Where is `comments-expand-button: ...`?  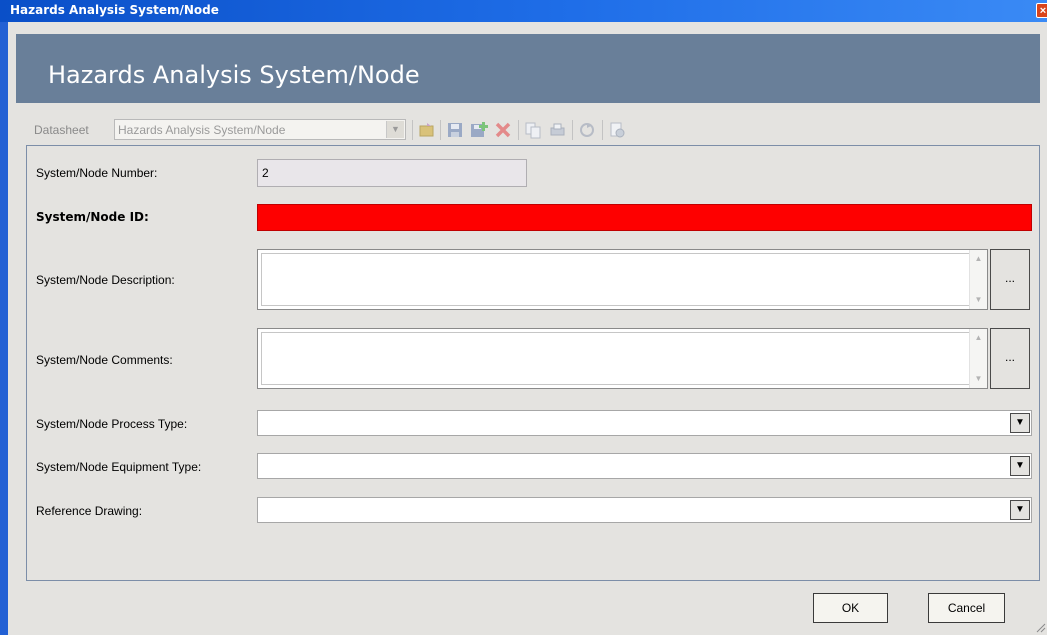
comments-expand-button: ... is located at coordinates (1010, 358).